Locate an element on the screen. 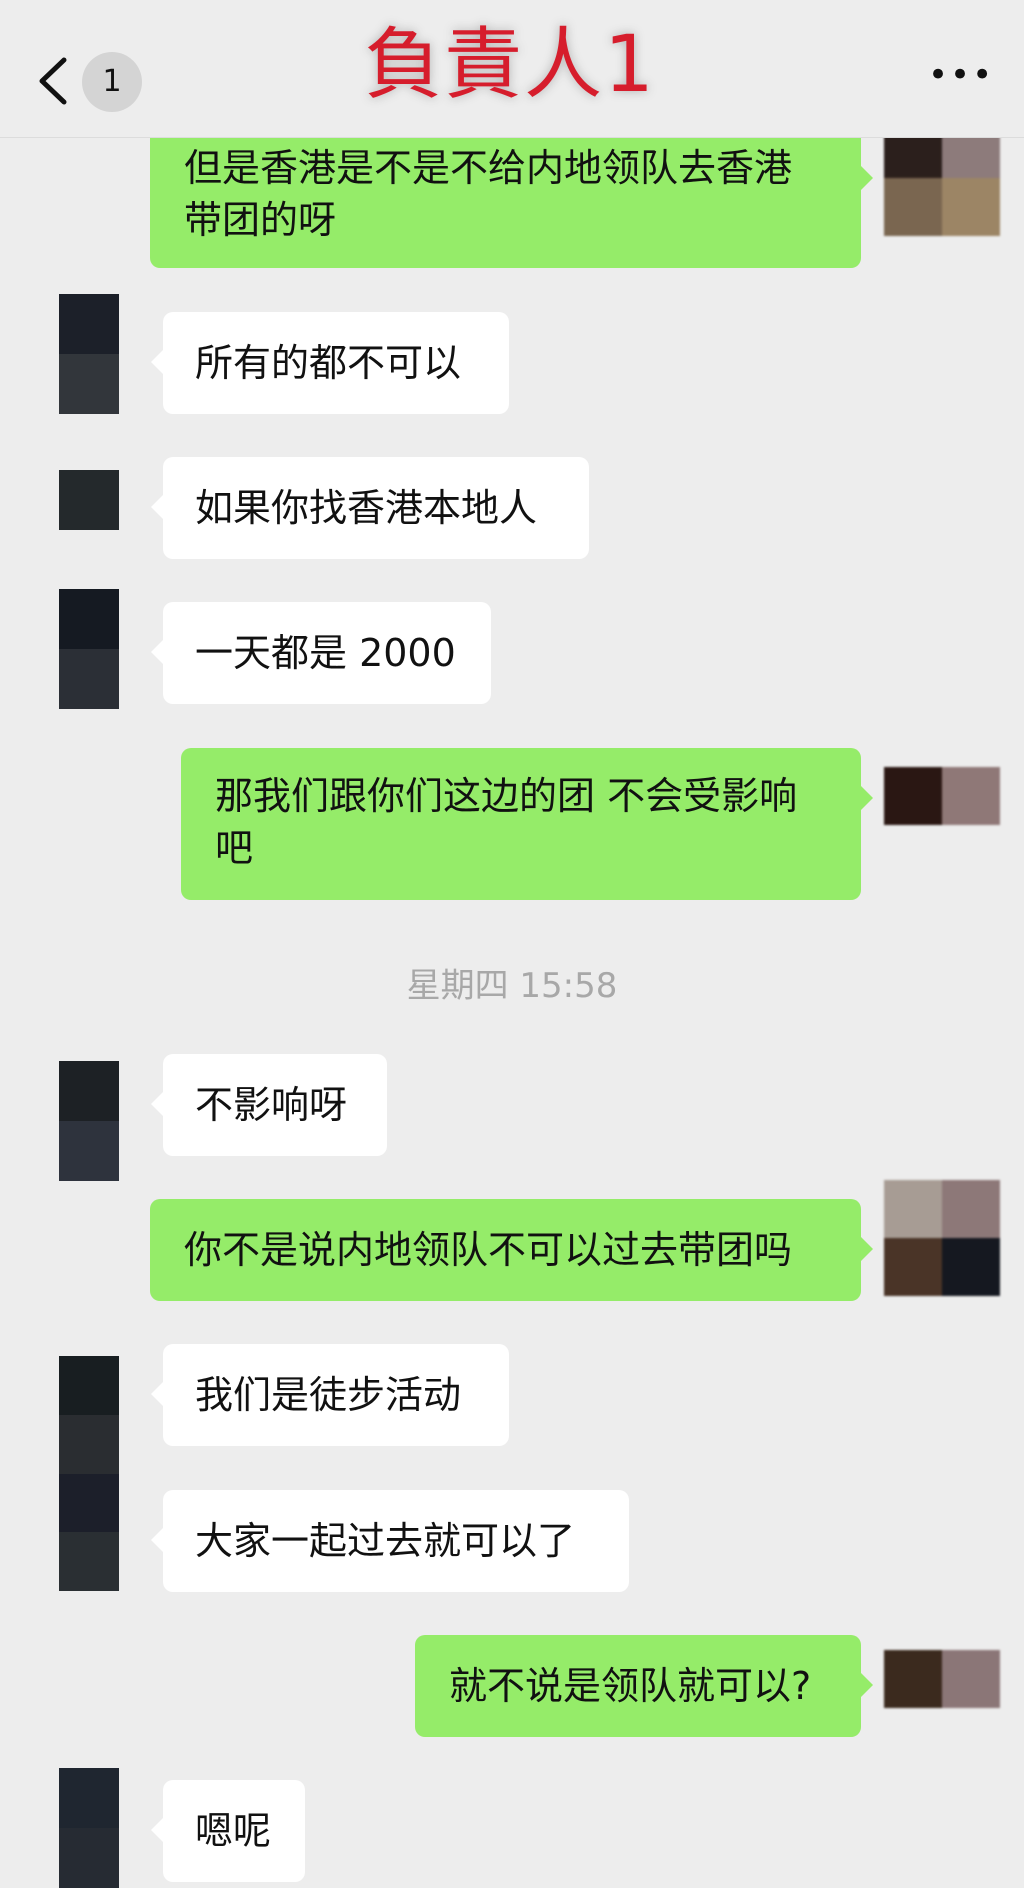  message-bubble-incoming: 所有的都不可以 is located at coordinates (330, 363).